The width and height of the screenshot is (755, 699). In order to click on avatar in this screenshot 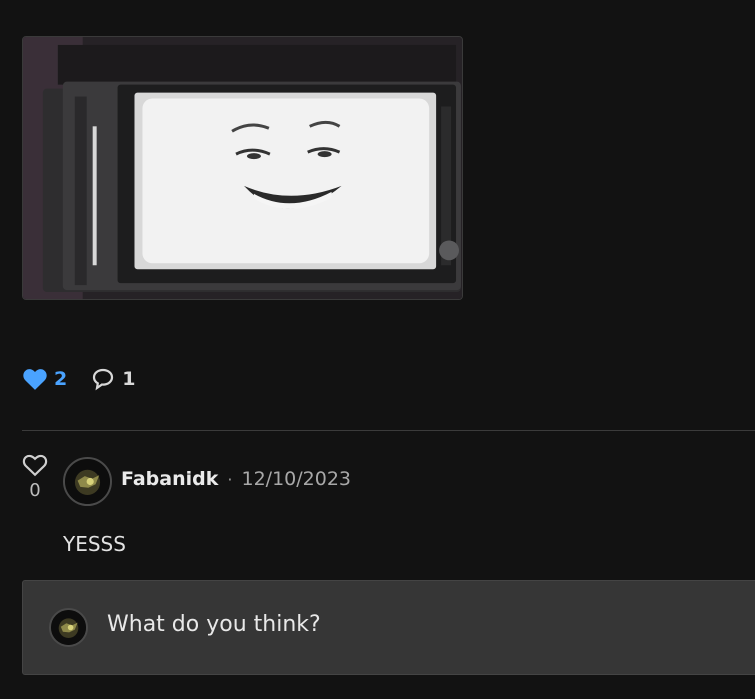, I will do `click(87, 481)`.